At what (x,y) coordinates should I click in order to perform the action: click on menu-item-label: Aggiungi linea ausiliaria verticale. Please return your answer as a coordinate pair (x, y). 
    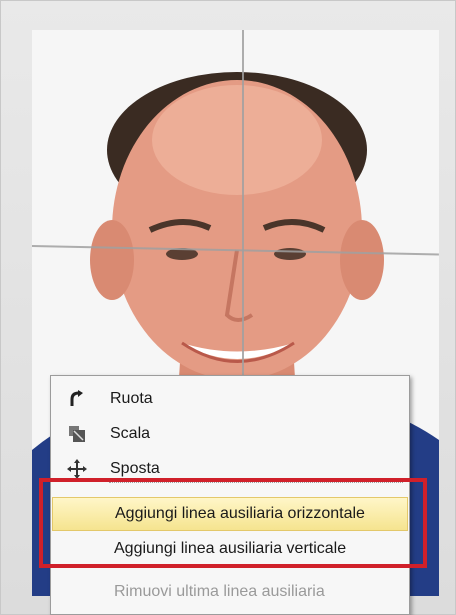
    Looking at the image, I should click on (230, 548).